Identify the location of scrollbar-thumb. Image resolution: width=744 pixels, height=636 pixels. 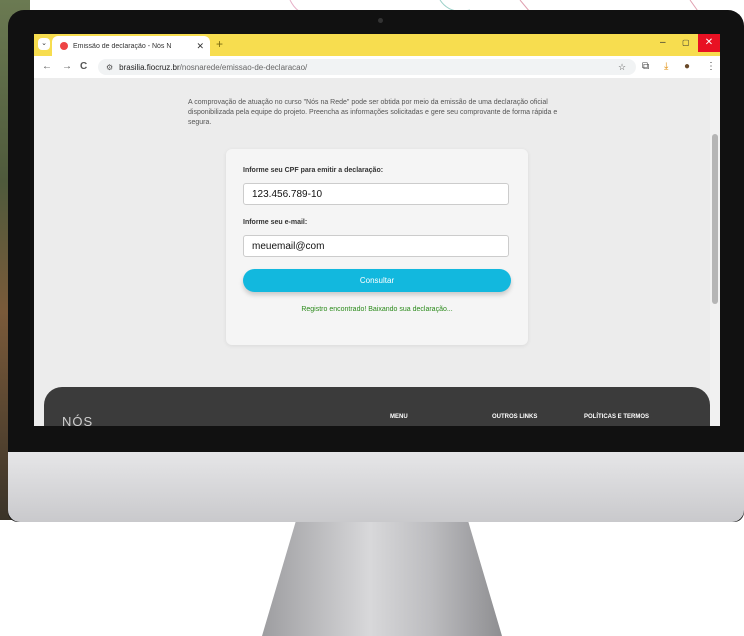
(715, 219).